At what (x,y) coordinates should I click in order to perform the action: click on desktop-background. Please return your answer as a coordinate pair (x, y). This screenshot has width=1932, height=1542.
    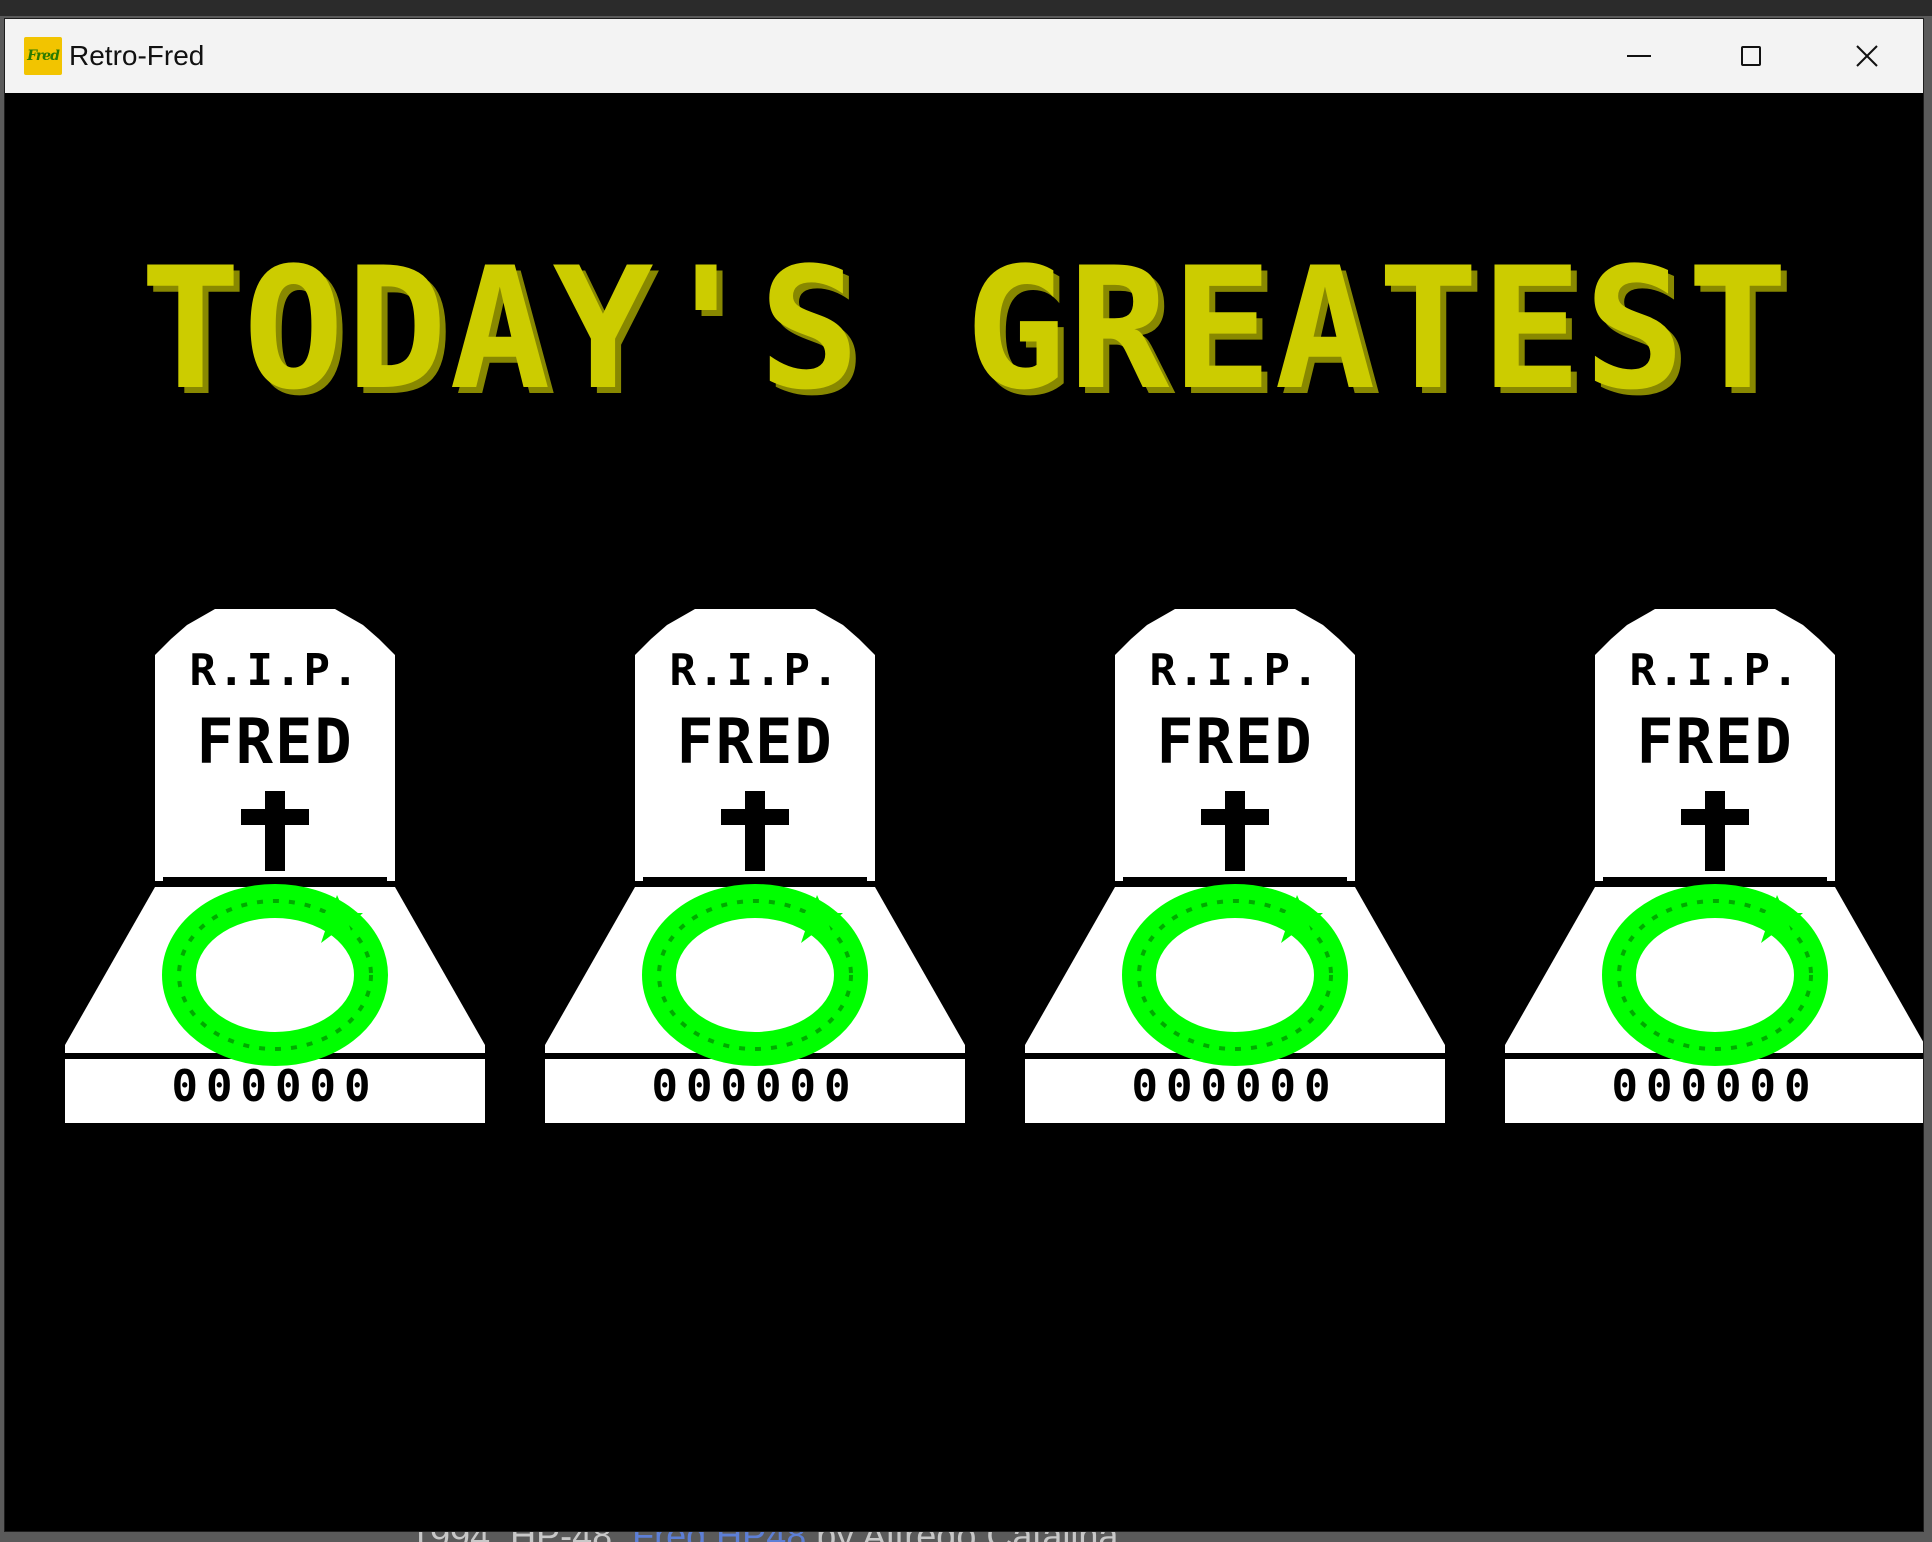
    Looking at the image, I should click on (966, 8).